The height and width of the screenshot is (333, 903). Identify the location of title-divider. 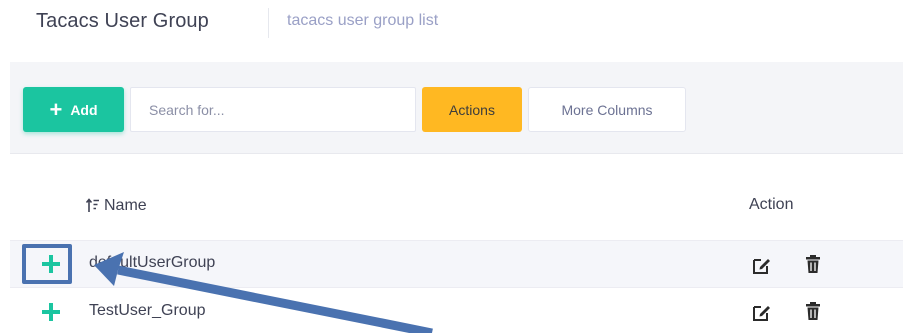
(268, 23).